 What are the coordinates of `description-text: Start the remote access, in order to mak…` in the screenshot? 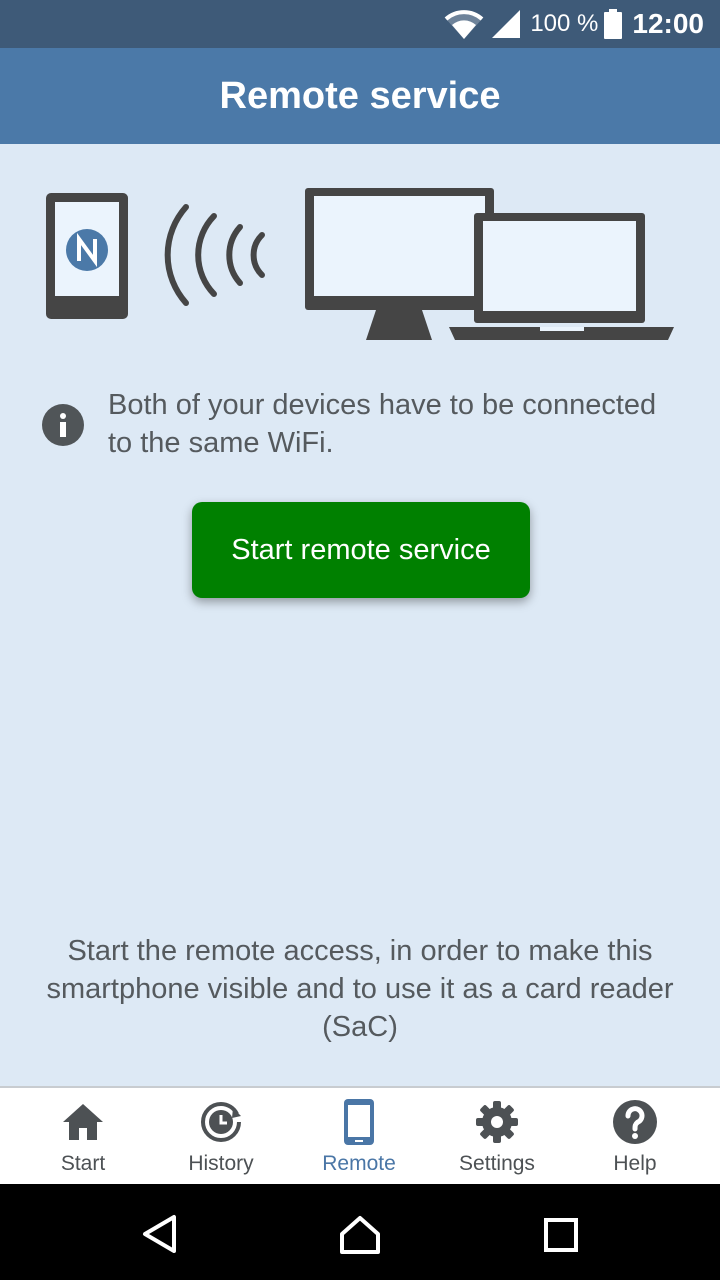 It's located at (360, 989).